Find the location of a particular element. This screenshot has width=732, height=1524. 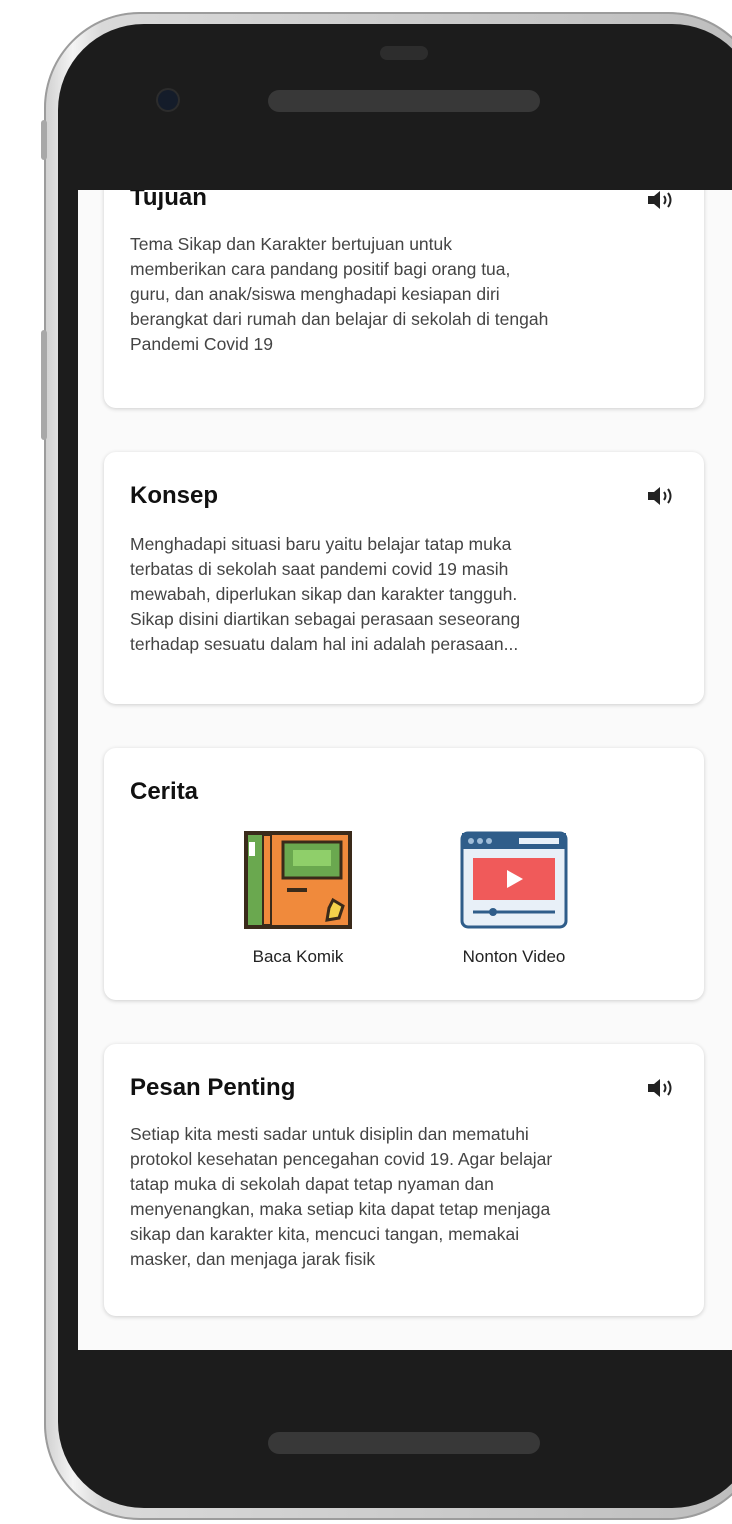

nonton-video-button: Nonton Video is located at coordinates (514, 898).